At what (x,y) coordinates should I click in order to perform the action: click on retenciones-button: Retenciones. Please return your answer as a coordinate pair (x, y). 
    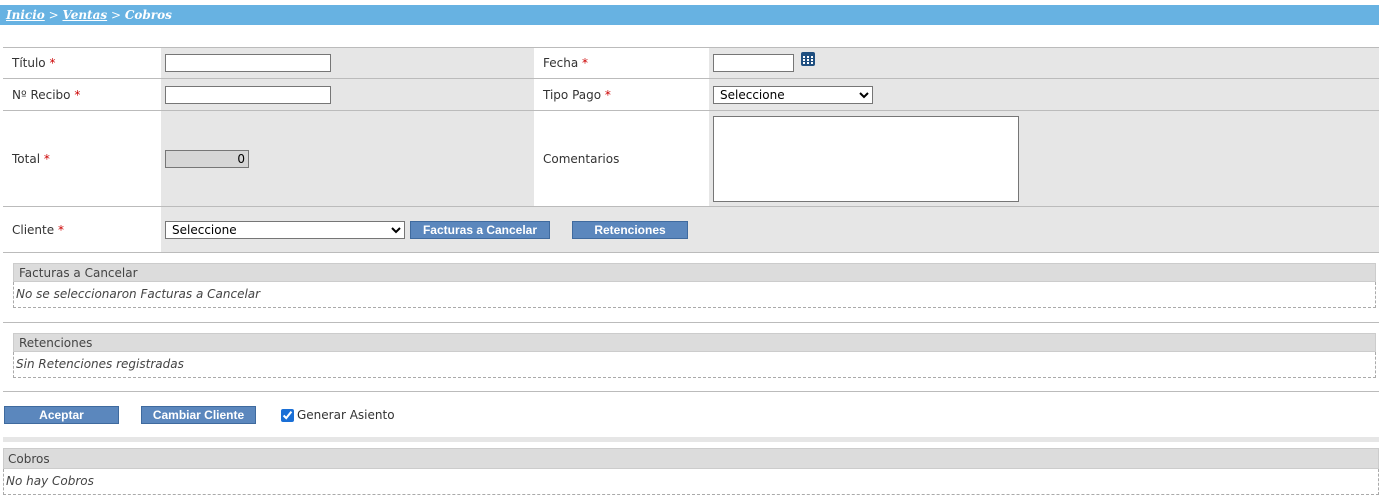
    Looking at the image, I should click on (630, 229).